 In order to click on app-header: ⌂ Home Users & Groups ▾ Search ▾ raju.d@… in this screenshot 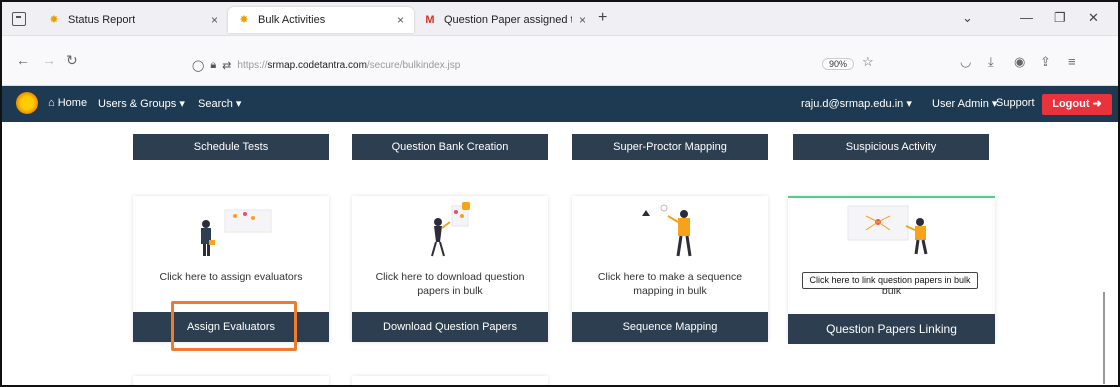, I will do `click(560, 104)`.